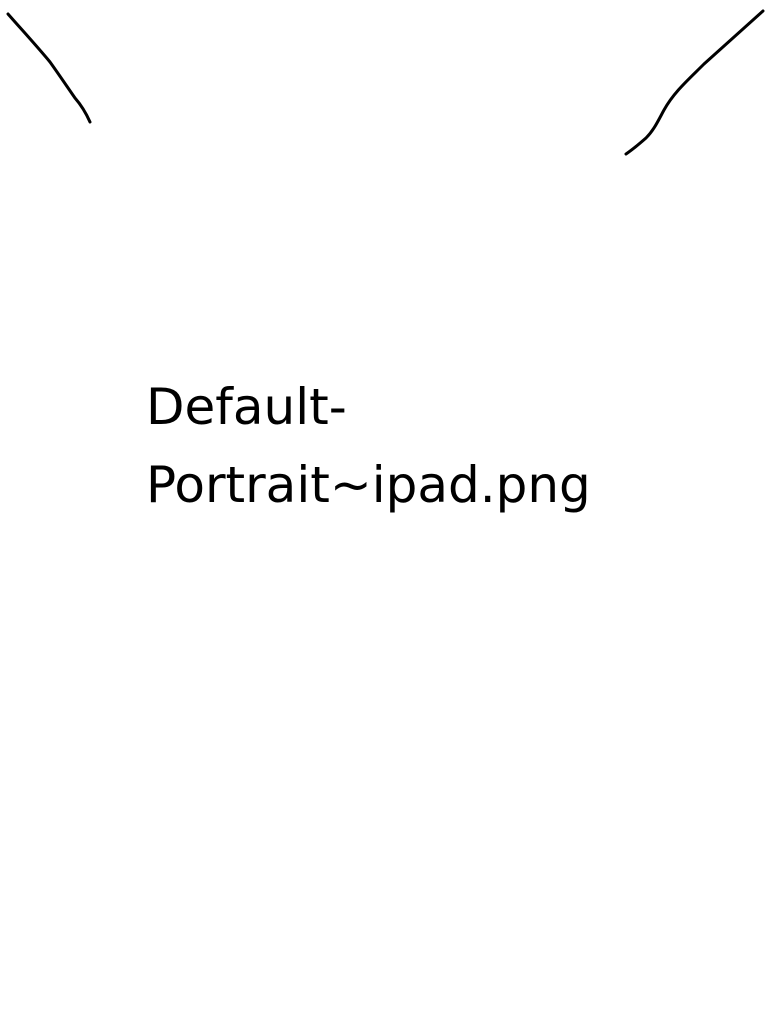 The image size is (768, 1024). What do you see at coordinates (426, 446) in the screenshot?
I see `placeholder-filename-text: Default- Portrait~ipad.png` at bounding box center [426, 446].